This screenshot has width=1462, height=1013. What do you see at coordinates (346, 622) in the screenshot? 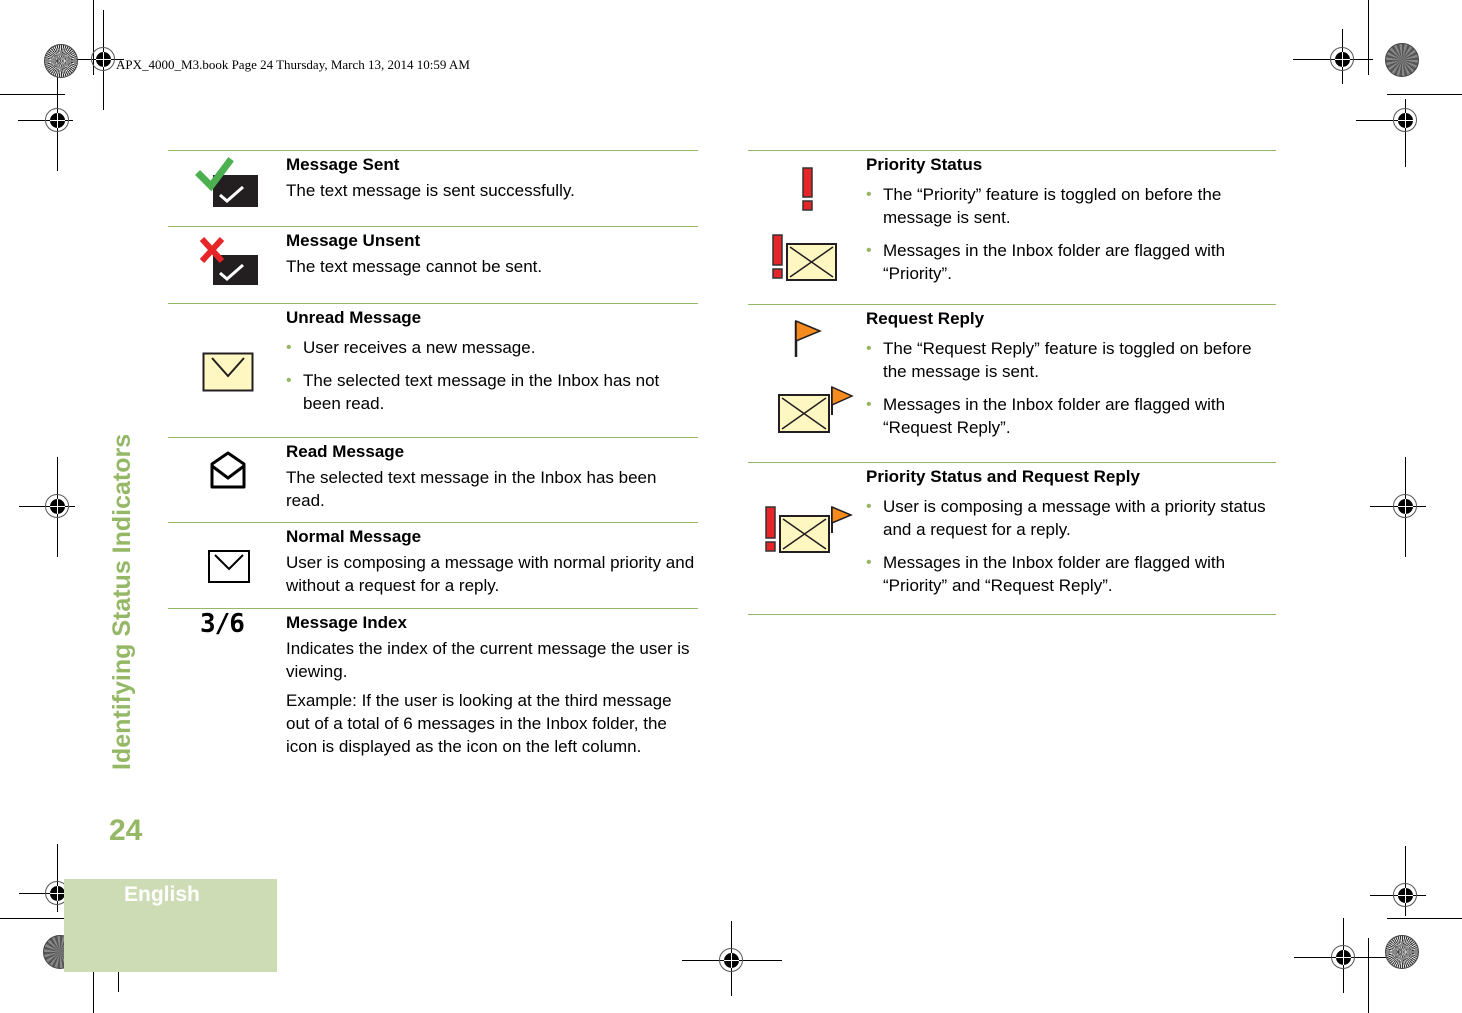
I see `row-title: Message Index` at bounding box center [346, 622].